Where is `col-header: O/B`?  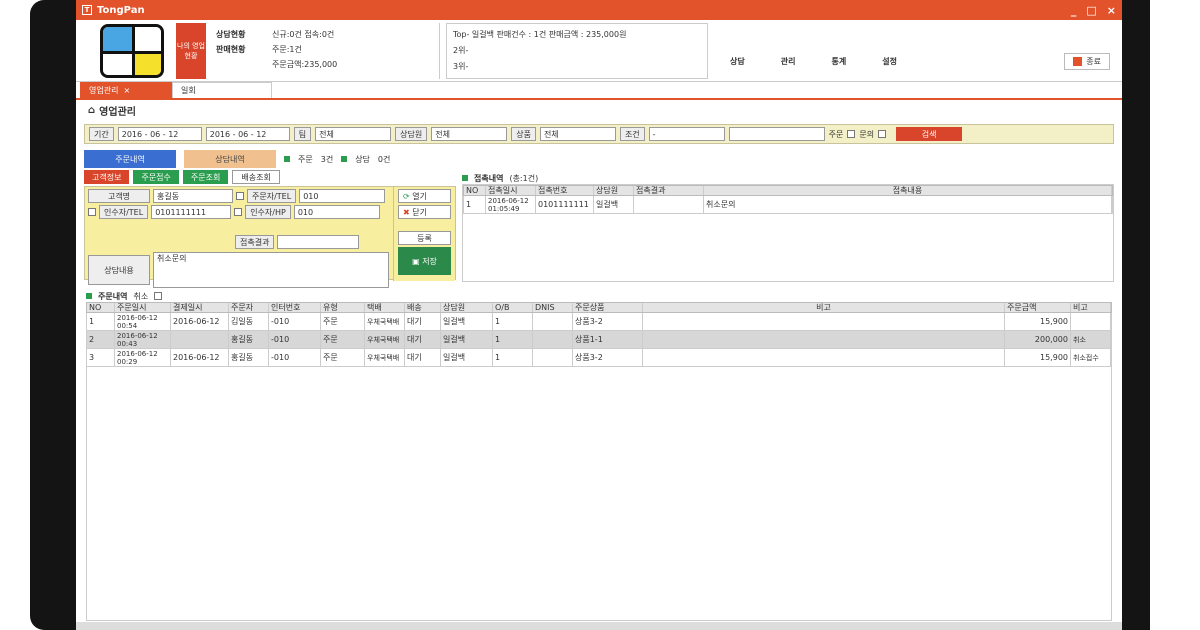
col-header: O/B is located at coordinates (513, 307).